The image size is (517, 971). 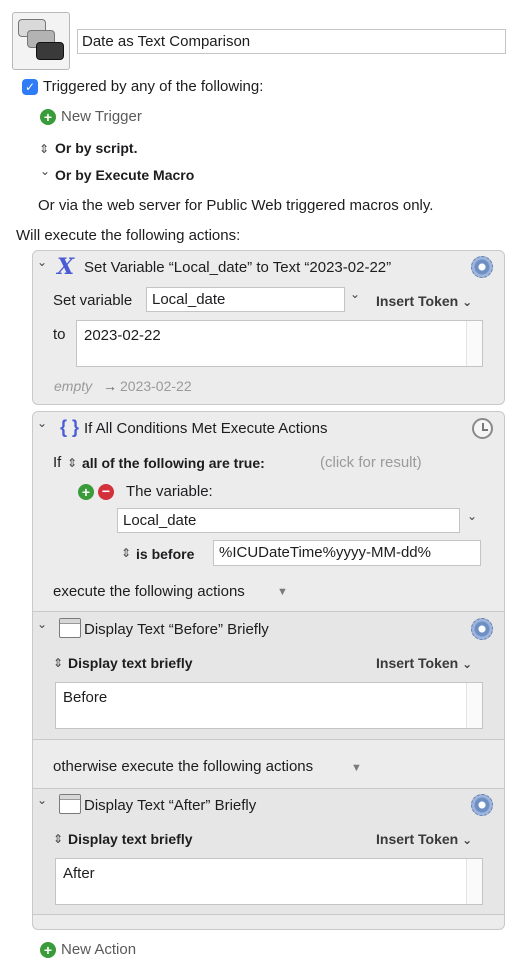 What do you see at coordinates (291, 41) in the screenshot?
I see `macro-name-field: Date as Text Comparison` at bounding box center [291, 41].